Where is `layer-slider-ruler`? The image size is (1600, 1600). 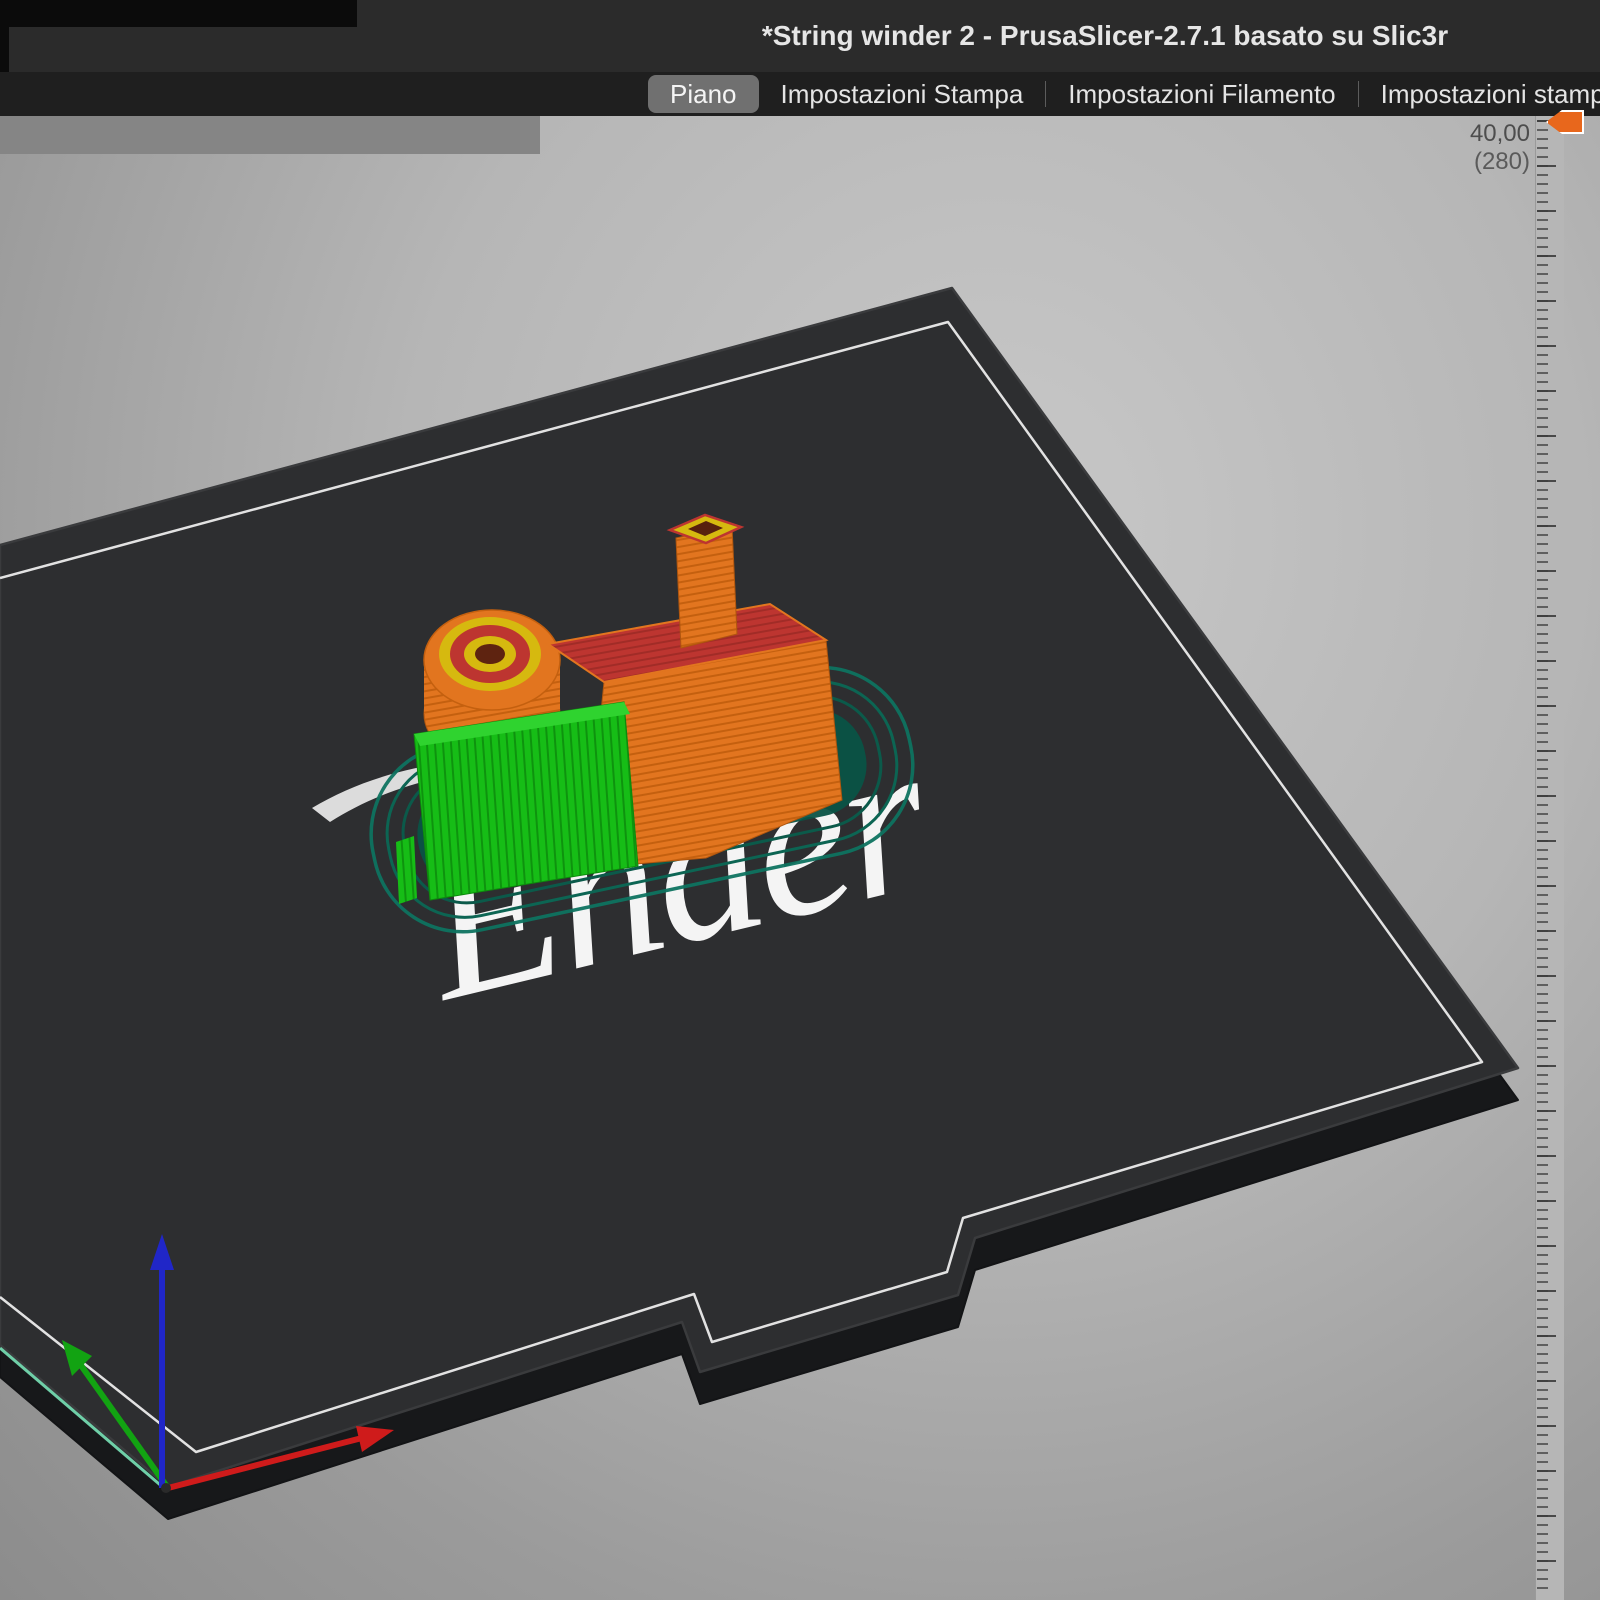
layer-slider-ruler is located at coordinates (1549, 858).